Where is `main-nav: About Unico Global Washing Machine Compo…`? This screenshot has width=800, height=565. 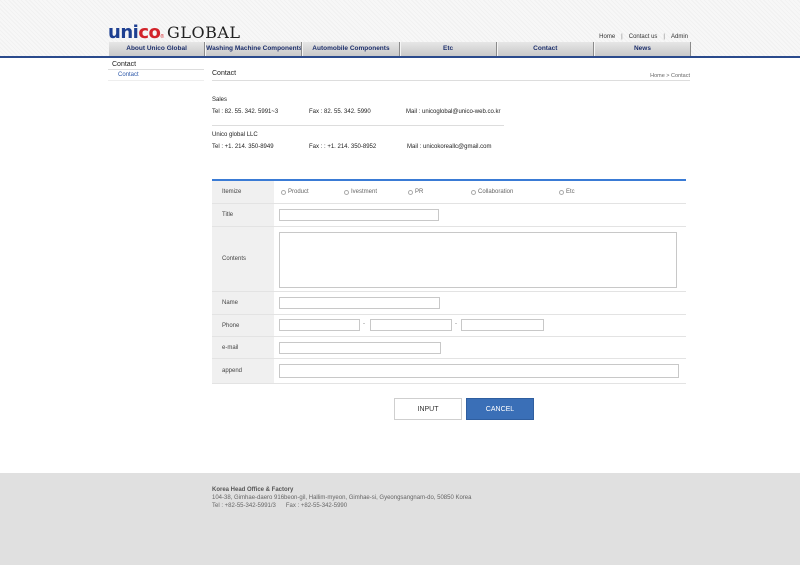
main-nav: About Unico Global Washing Machine Compo… is located at coordinates (400, 49).